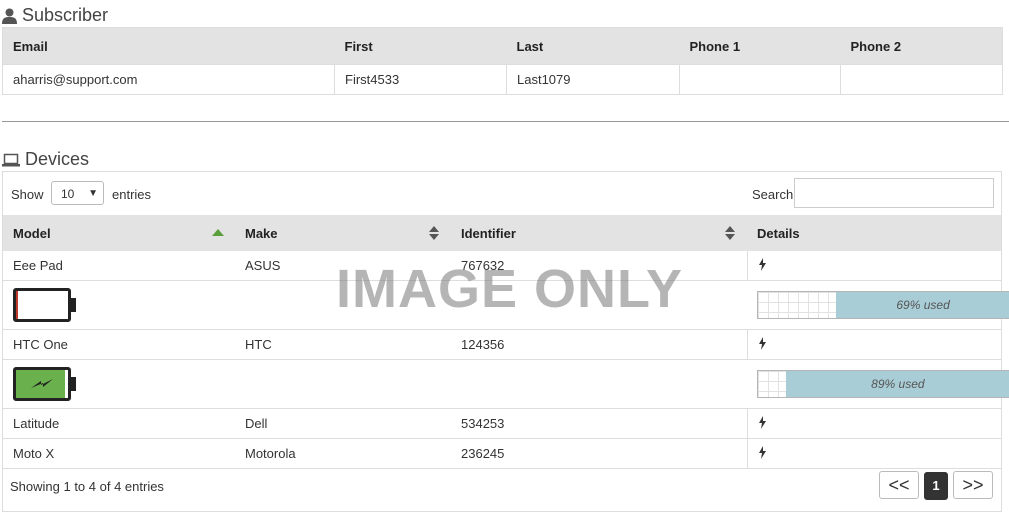  Describe the element at coordinates (119, 233) in the screenshot. I see `col-header-model: Model` at that location.